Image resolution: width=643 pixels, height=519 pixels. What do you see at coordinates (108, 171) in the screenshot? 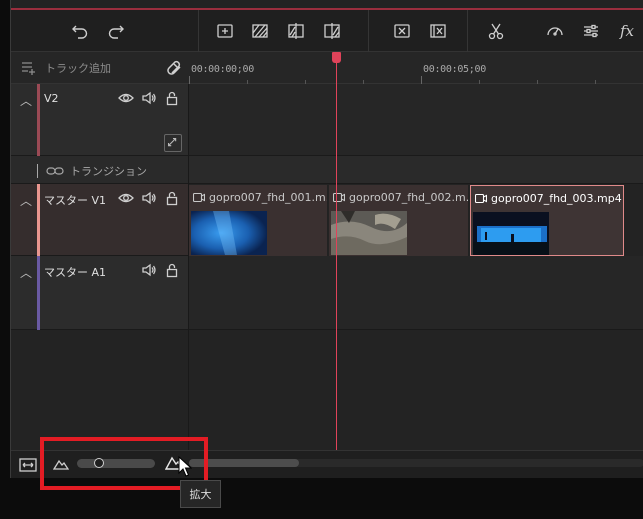
I see `transition-label: トランジション` at bounding box center [108, 171].